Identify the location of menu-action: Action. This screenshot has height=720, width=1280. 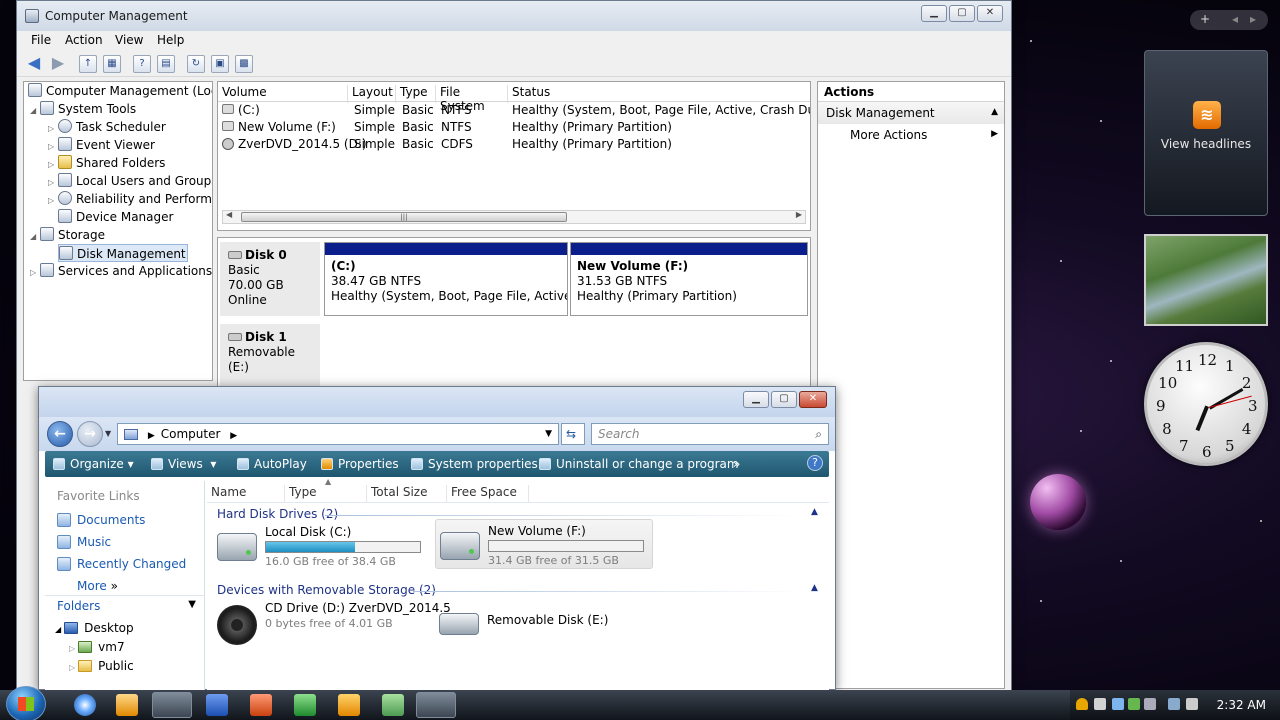
(84, 40).